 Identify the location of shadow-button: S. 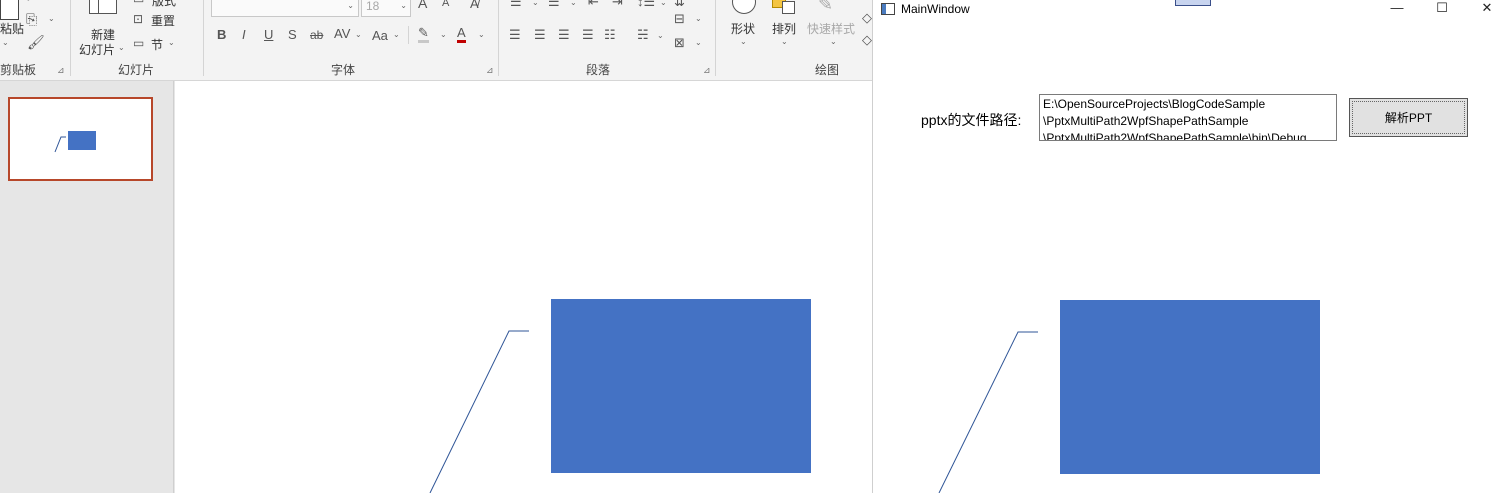
(292, 34).